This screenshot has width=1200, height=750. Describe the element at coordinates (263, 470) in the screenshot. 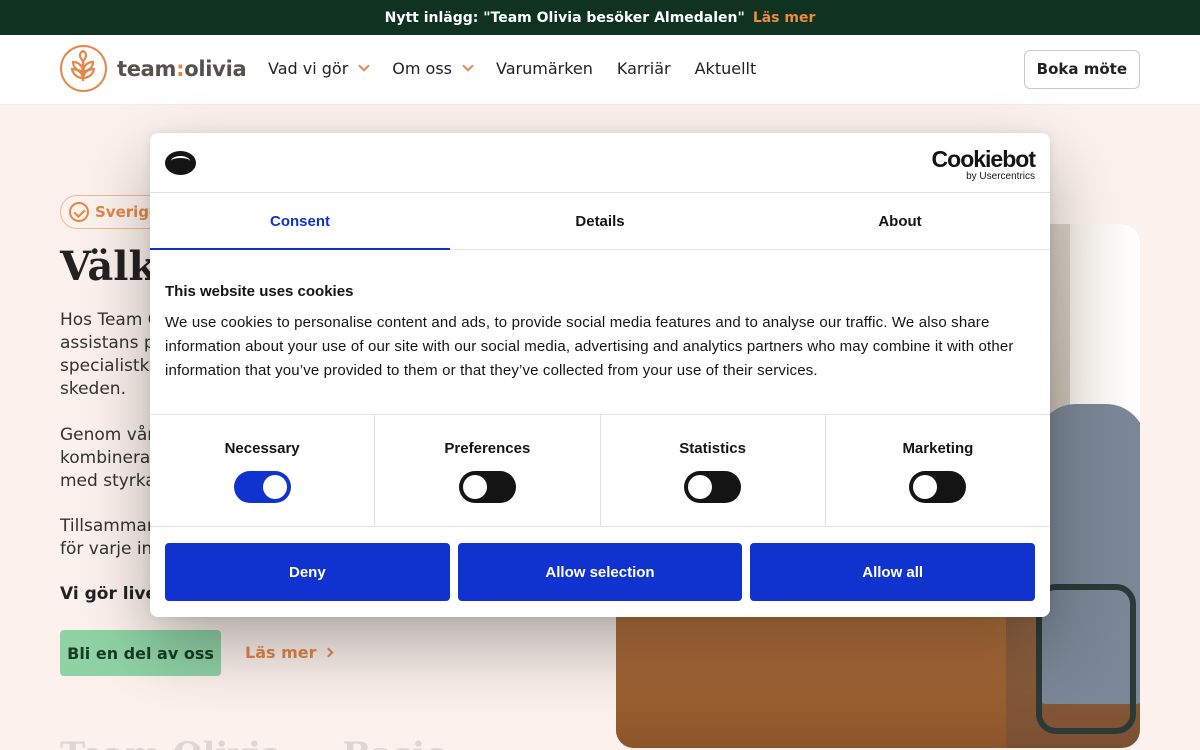

I see `pref-necessary: Necessary` at that location.